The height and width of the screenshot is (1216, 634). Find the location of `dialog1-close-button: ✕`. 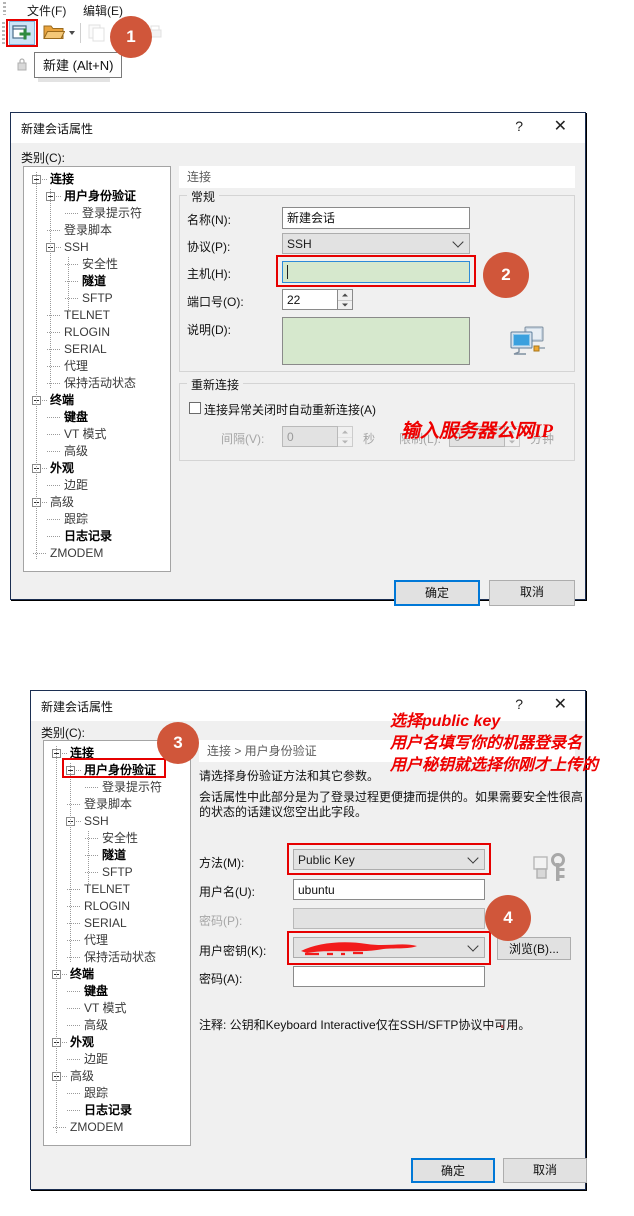

dialog1-close-button: ✕ is located at coordinates (560, 125).